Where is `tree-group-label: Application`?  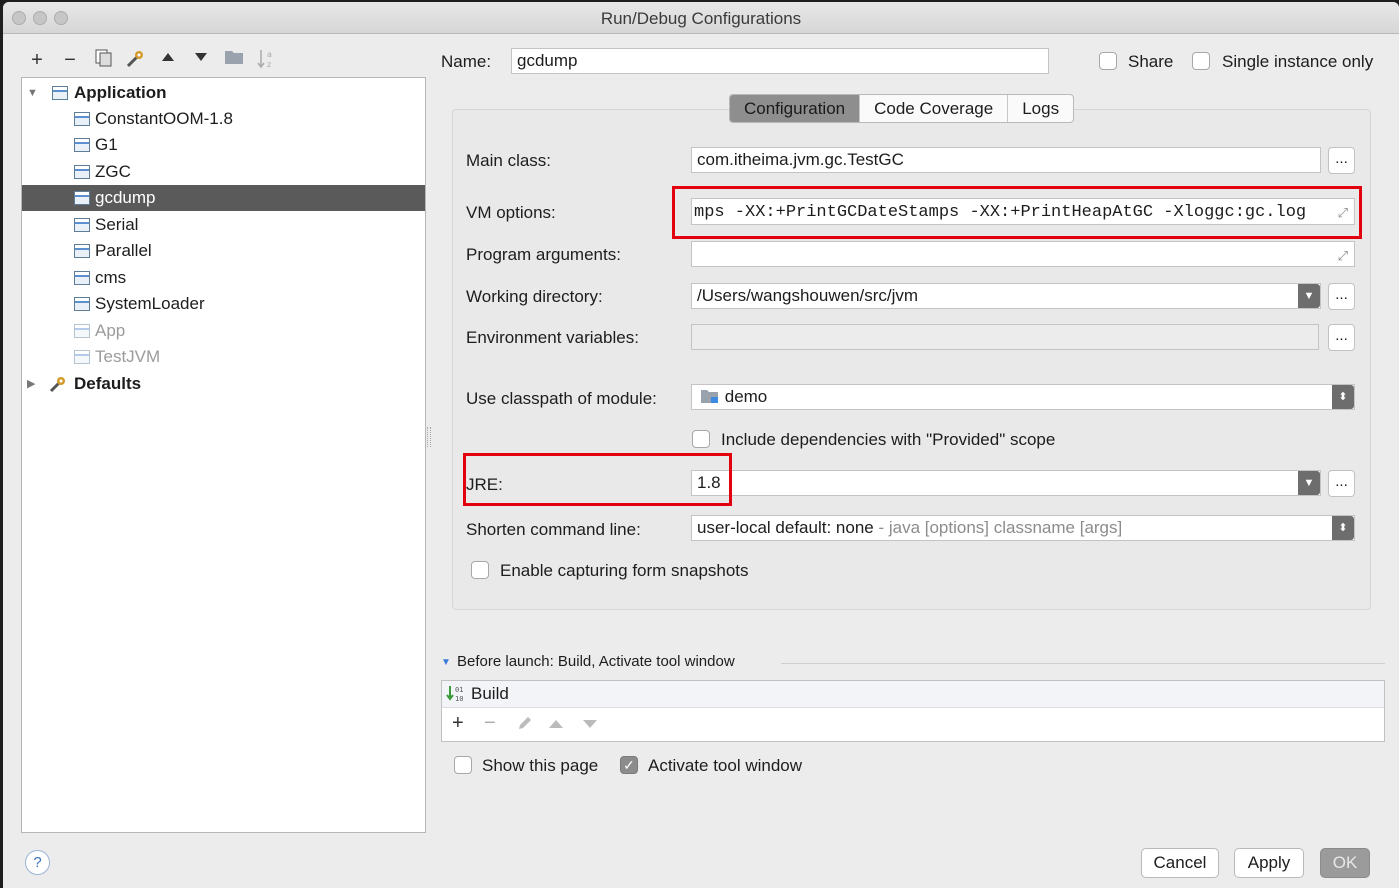
tree-group-label: Application is located at coordinates (120, 92).